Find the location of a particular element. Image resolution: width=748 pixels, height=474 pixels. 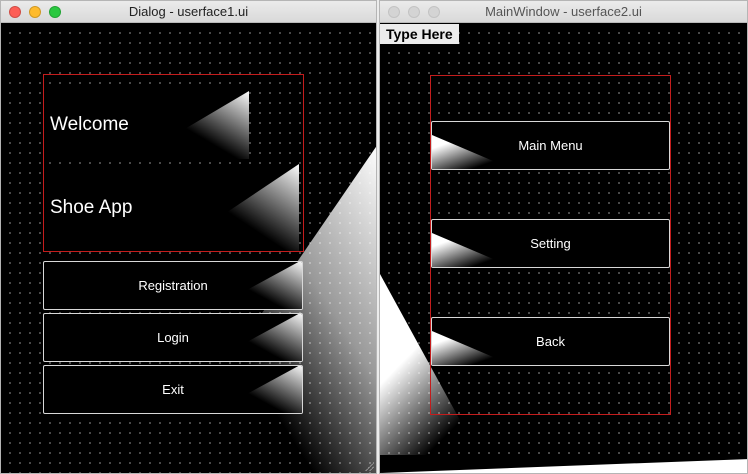

mainwindow-titlebar: MainWindow - userface2.ui is located at coordinates (563, 12).